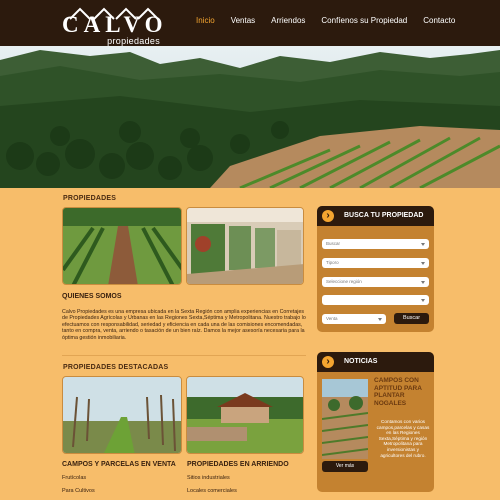 This screenshot has height=500, width=500. Describe the element at coordinates (238, 464) in the screenshot. I see `arriendo-caption: PROPIEDADES EN ARRIENDO` at that location.